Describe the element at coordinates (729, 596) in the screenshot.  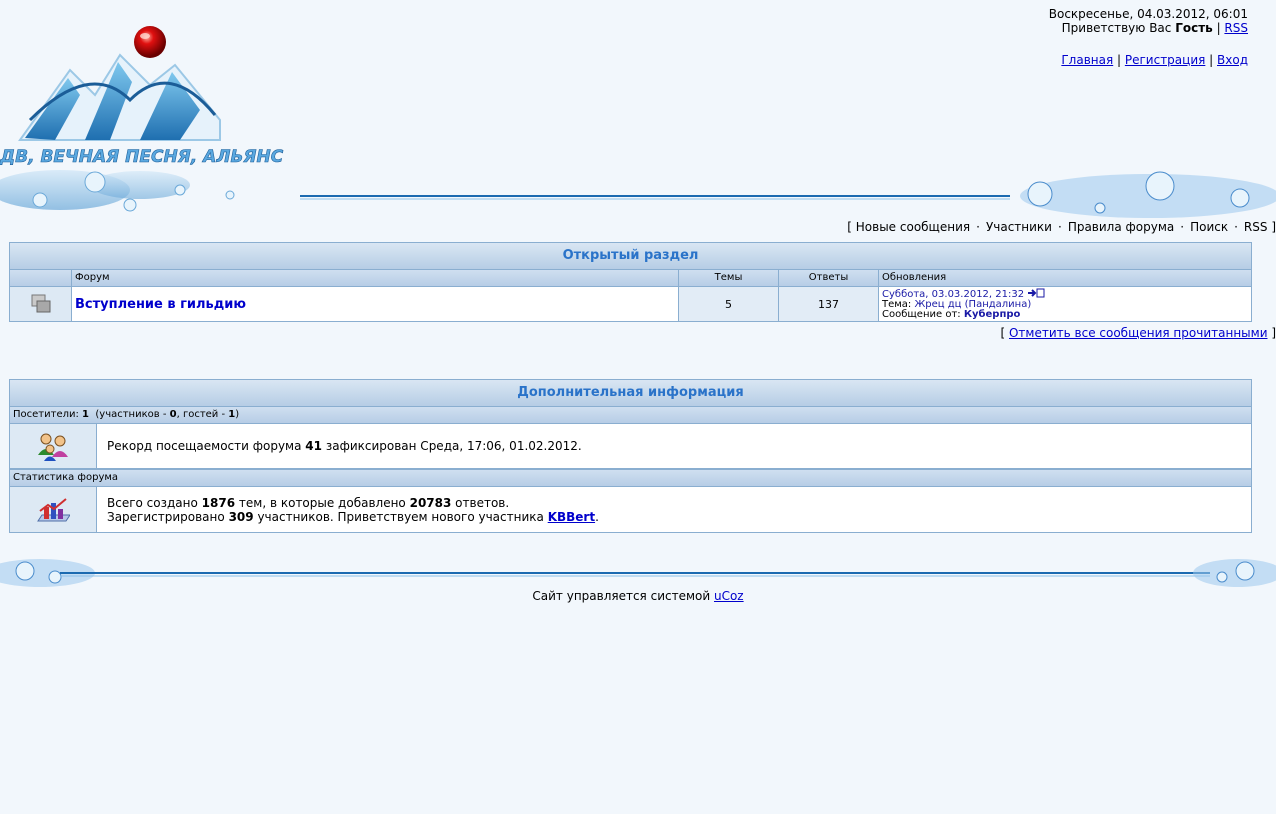
I see `ucoz-link: uCoz` at that location.